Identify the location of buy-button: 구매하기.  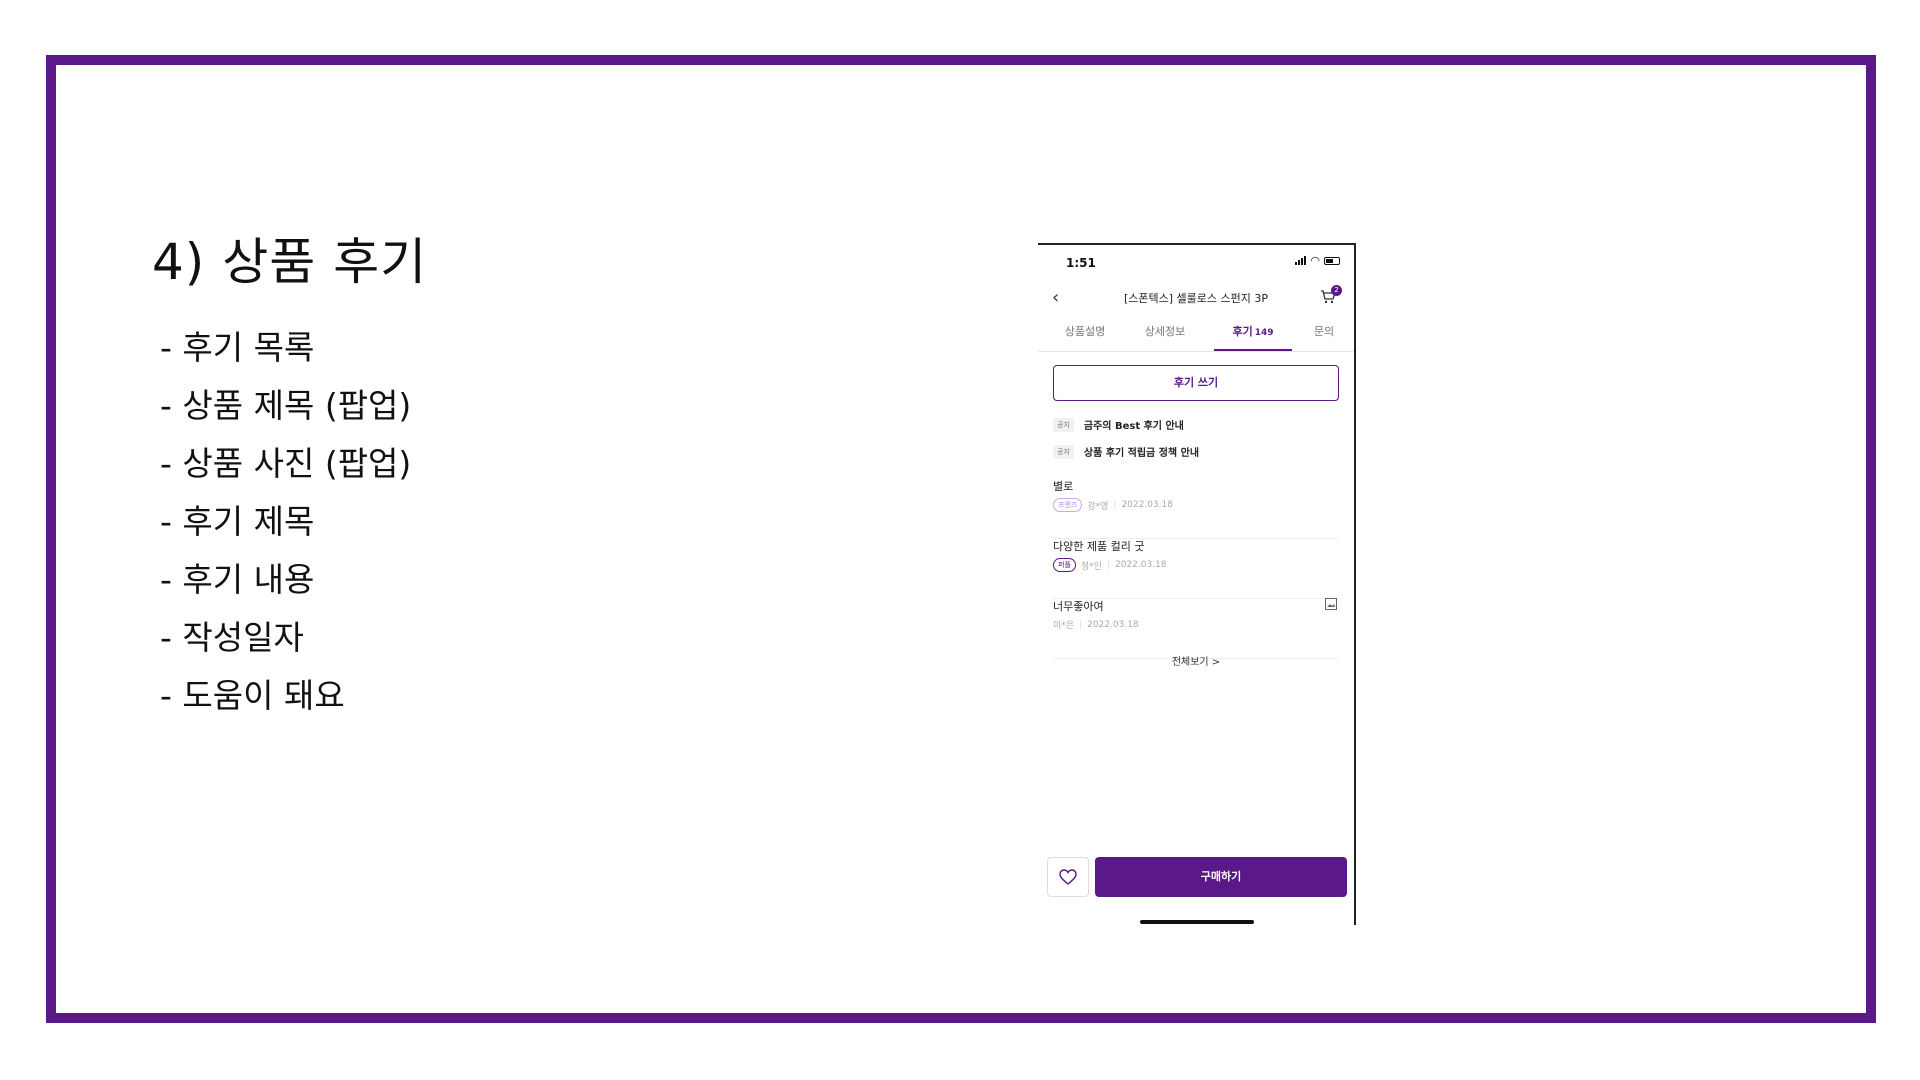
(1221, 877).